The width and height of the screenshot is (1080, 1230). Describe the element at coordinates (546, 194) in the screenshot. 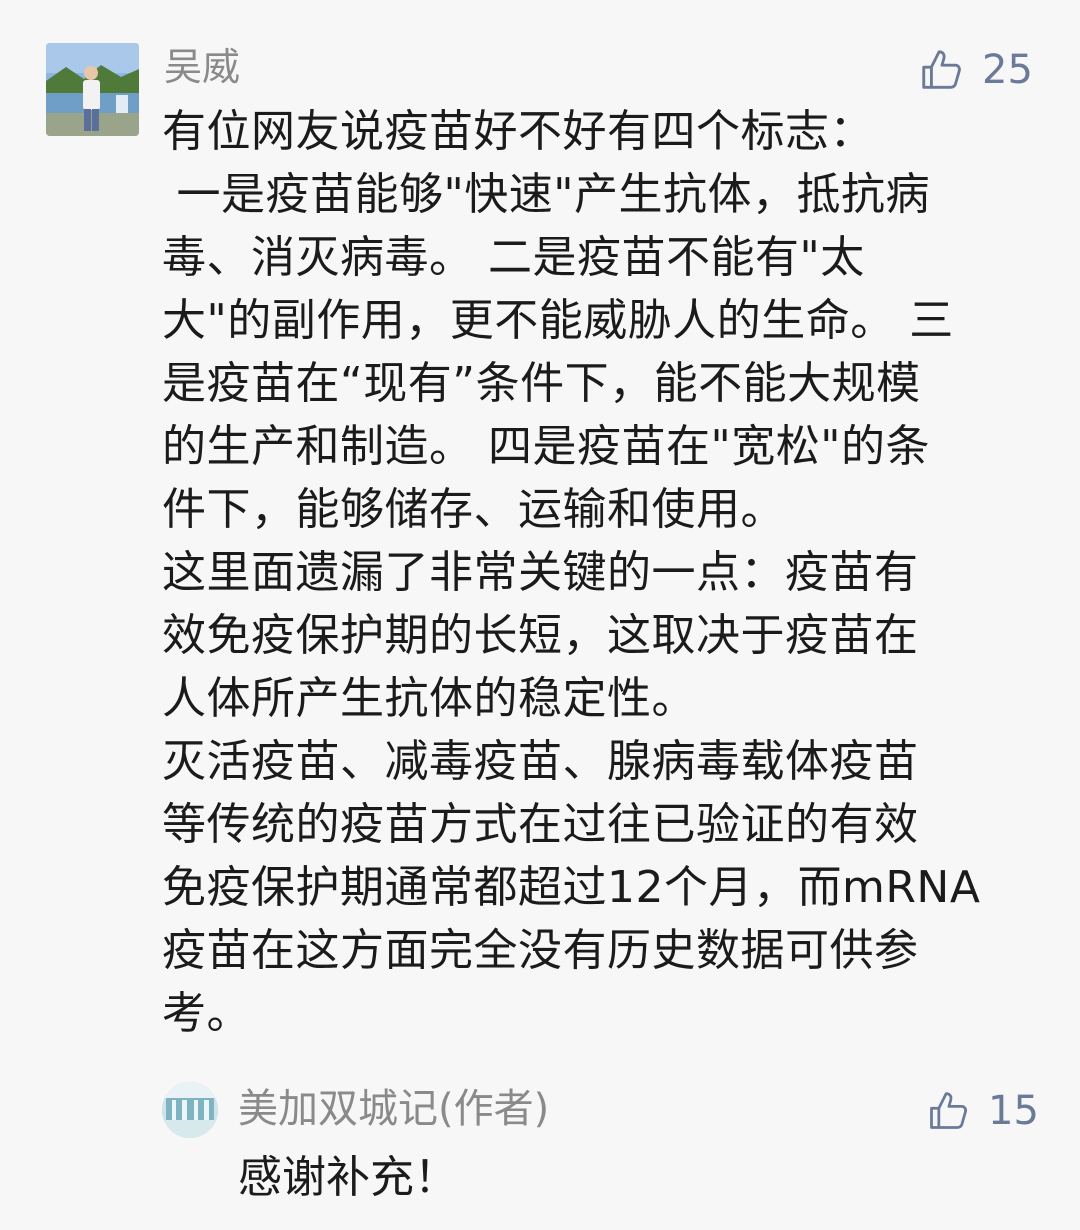

I see `comment-line: 一是疫苗能够"快速"产生抗体，抵抗病` at that location.